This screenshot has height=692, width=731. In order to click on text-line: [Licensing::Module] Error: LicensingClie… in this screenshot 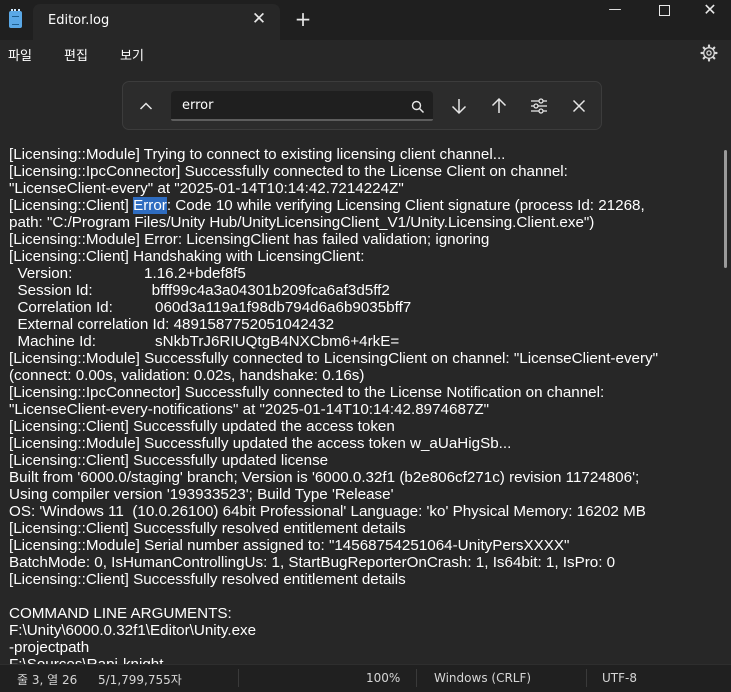, I will do `click(249, 239)`.